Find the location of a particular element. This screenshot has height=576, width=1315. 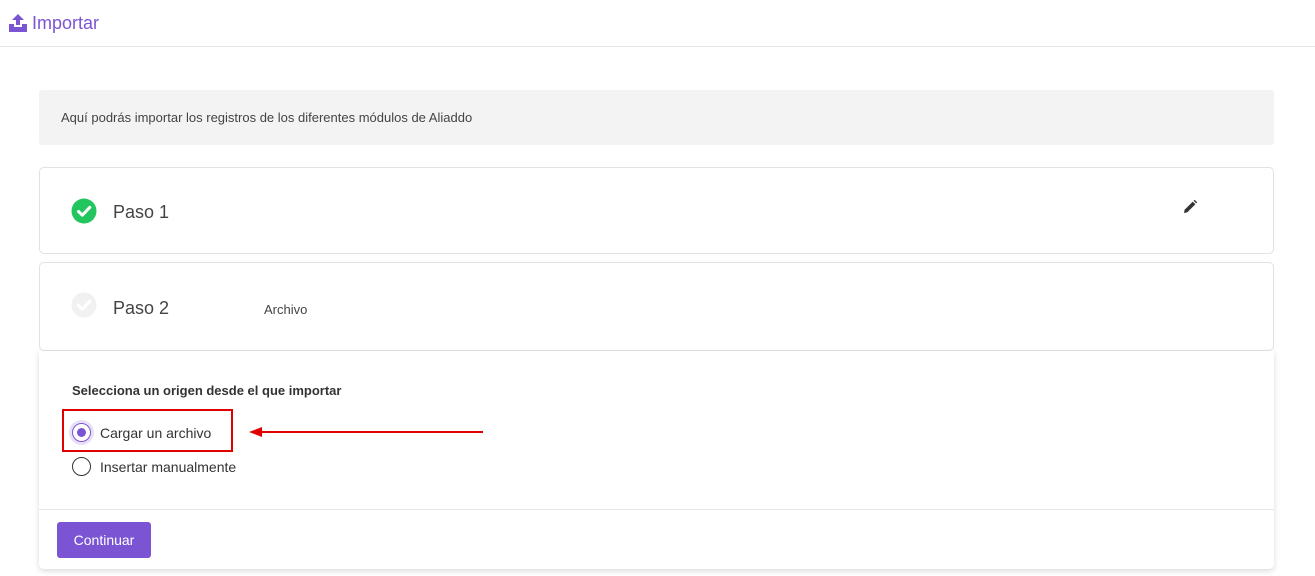

step-2-card: Paso 2 Archivo is located at coordinates (656, 306).